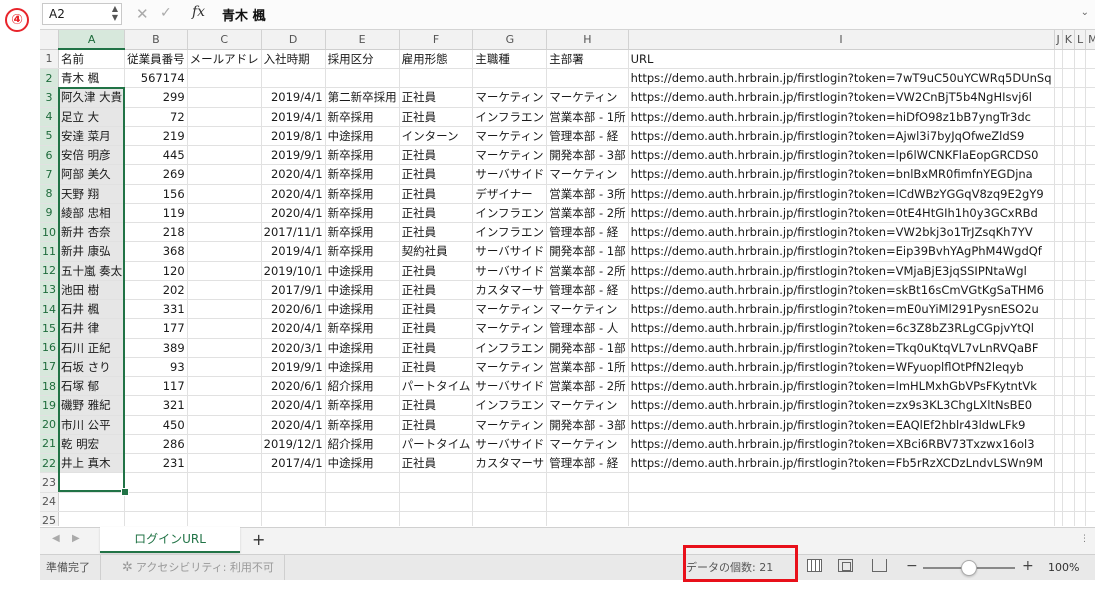  Describe the element at coordinates (1068, 174) in the screenshot. I see `cell-k7` at that location.